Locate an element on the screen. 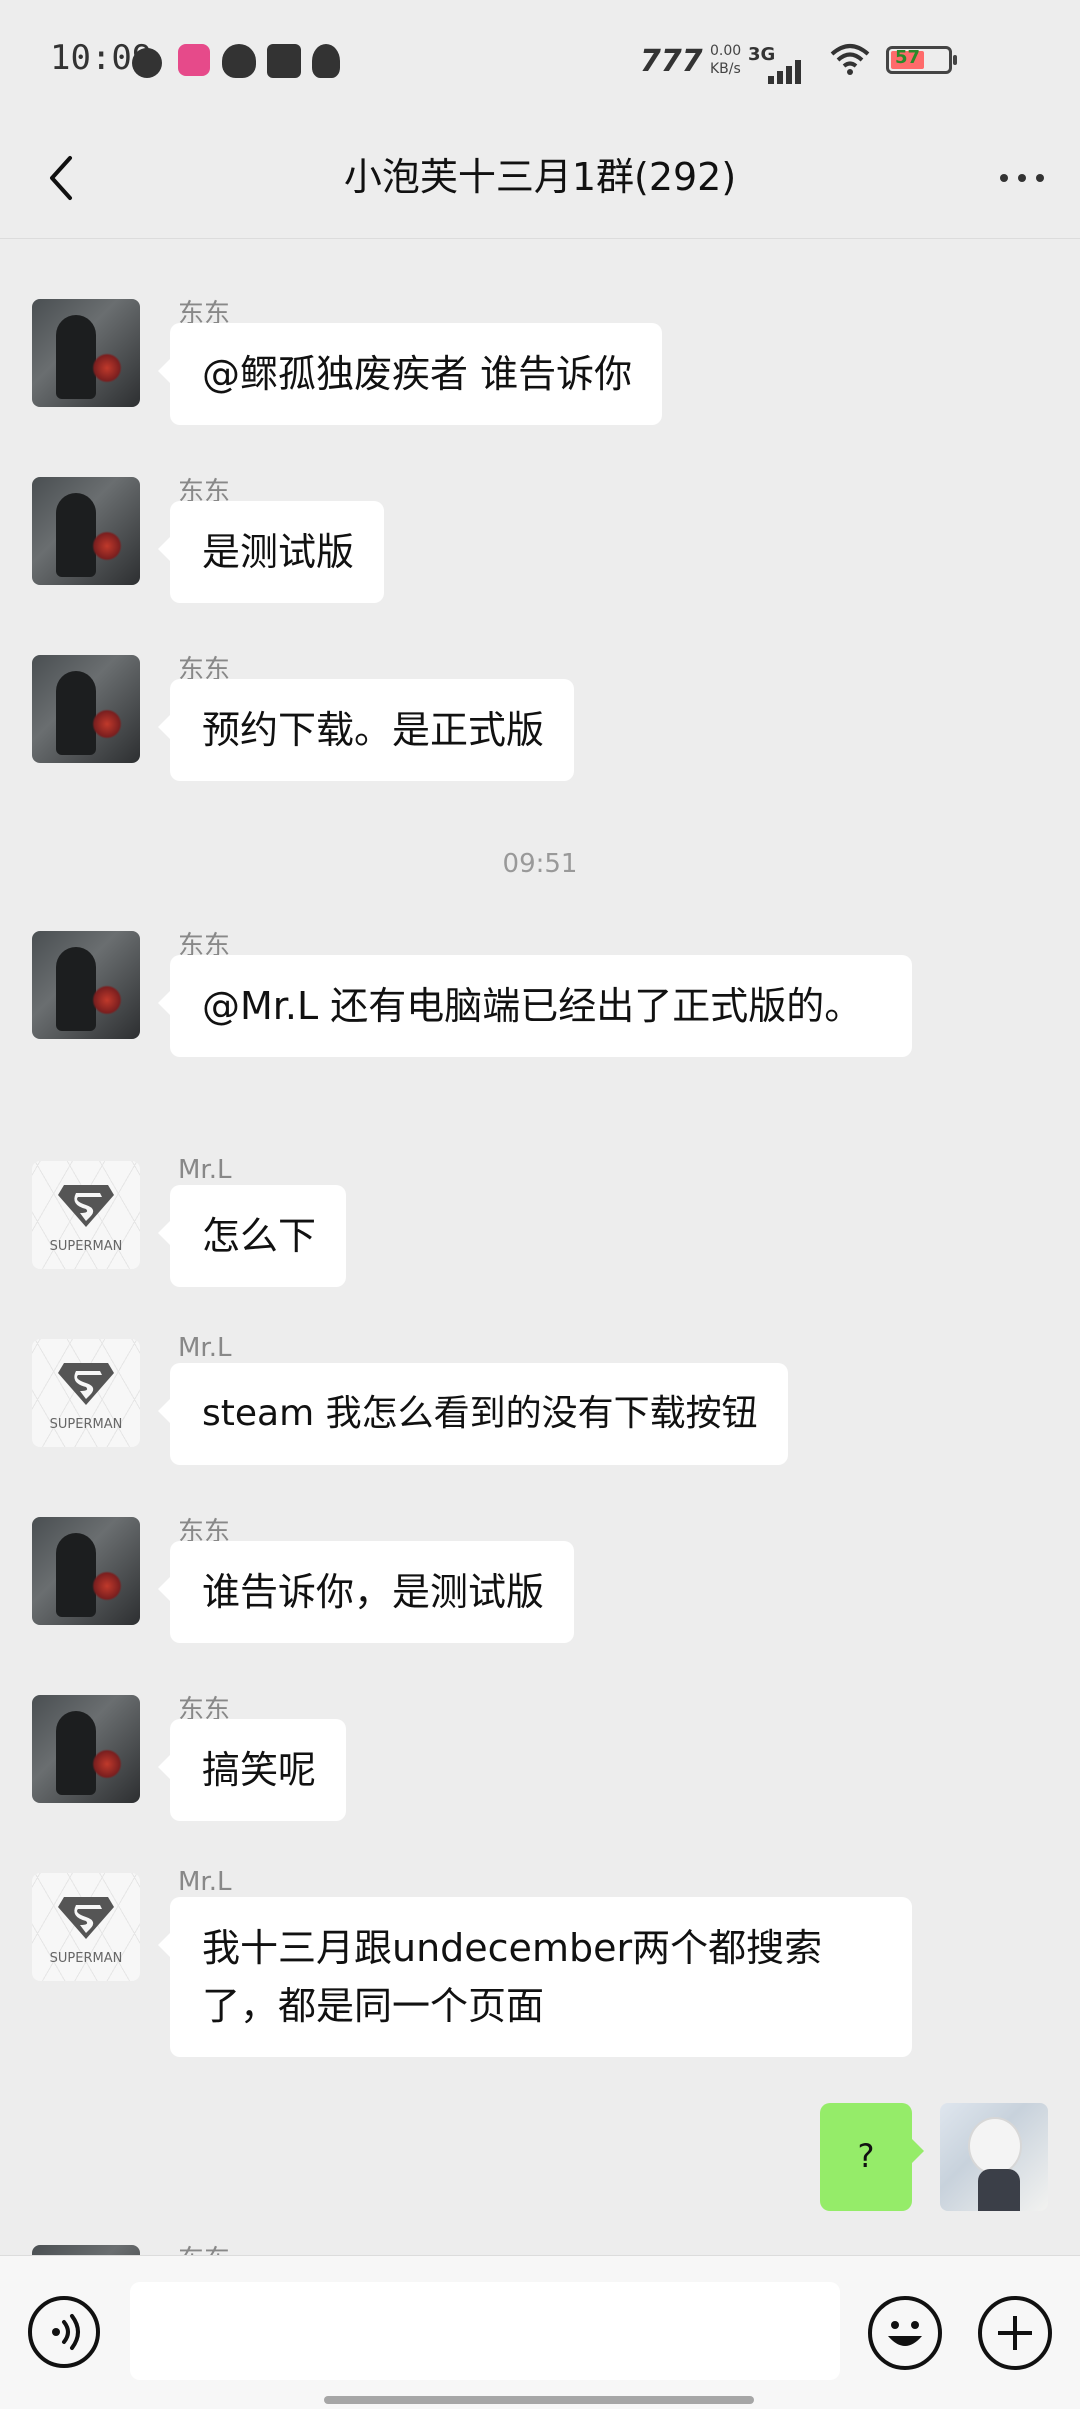 This screenshot has width=1080, height=2409. status-bar: 10:09 777 0.00 KB/s 3G 57 is located at coordinates (540, 59).